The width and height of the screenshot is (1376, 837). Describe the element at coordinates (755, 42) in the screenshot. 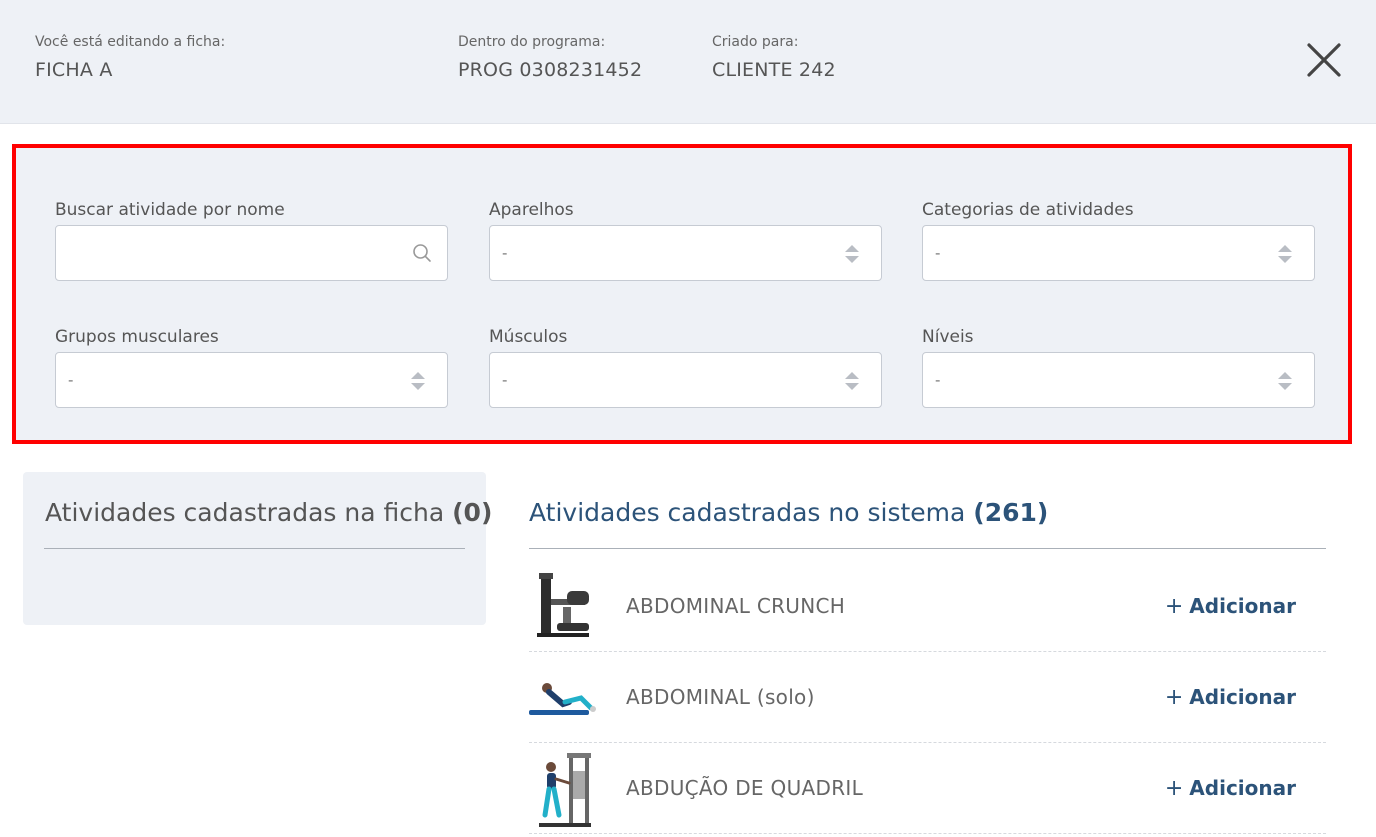

I see `client-label: Criado para:` at that location.